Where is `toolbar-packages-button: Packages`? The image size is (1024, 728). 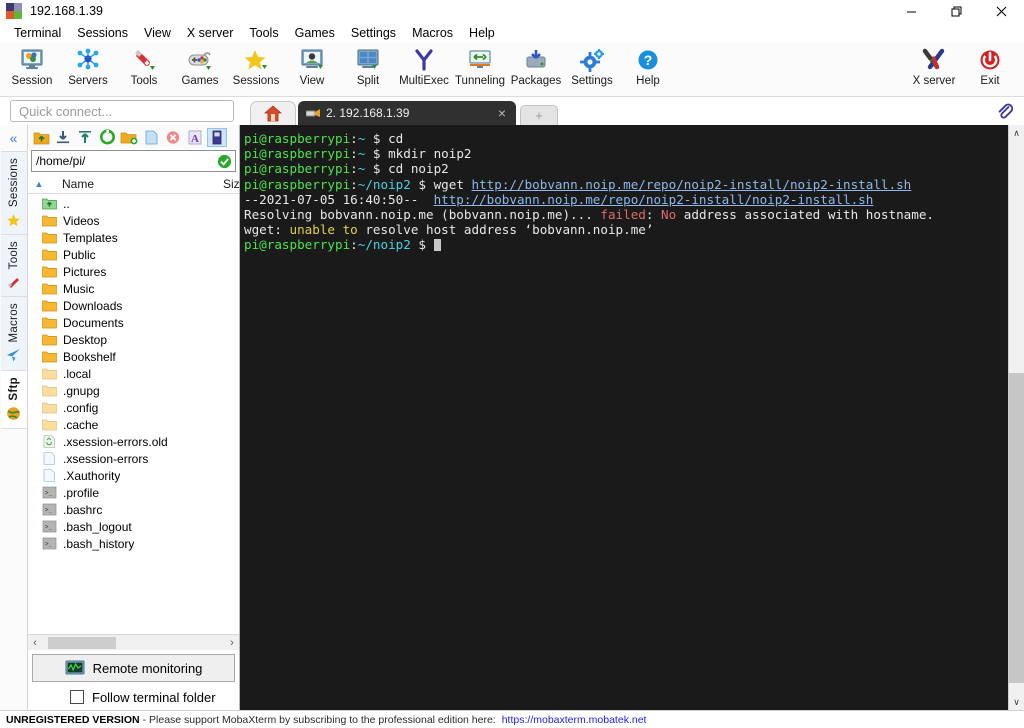 toolbar-packages-button: Packages is located at coordinates (536, 69).